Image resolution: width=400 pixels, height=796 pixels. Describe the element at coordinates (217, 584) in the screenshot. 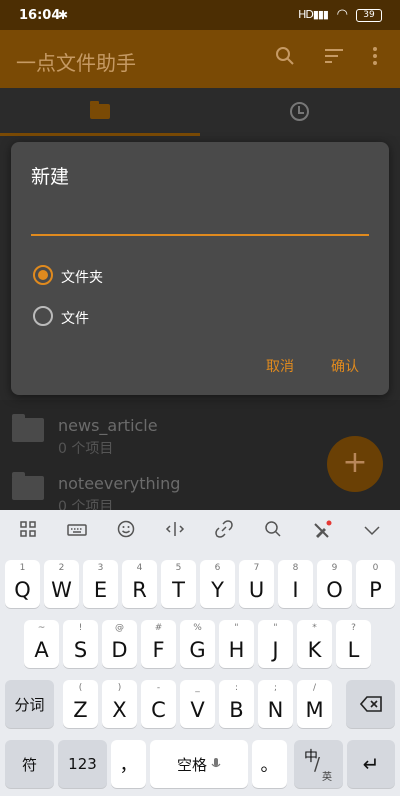

I see `key: 6Y` at that location.